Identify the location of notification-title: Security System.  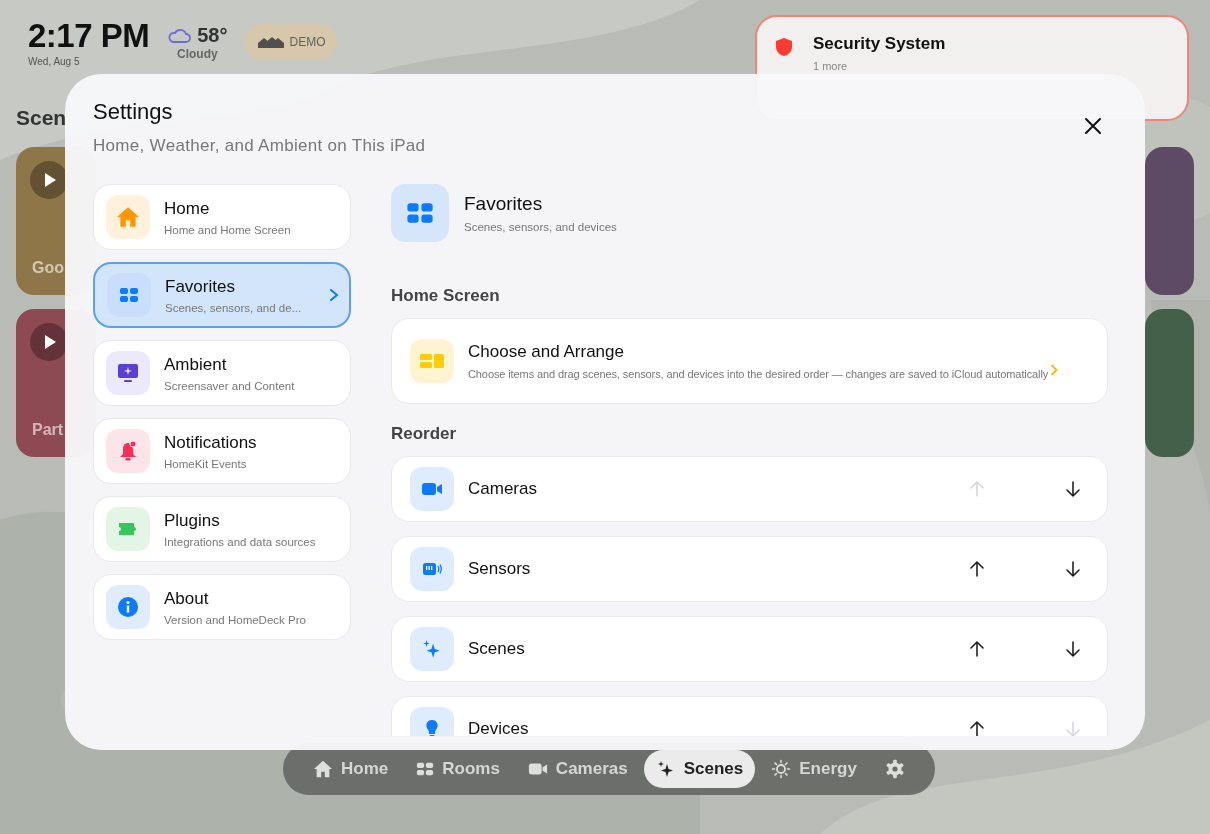
(879, 44).